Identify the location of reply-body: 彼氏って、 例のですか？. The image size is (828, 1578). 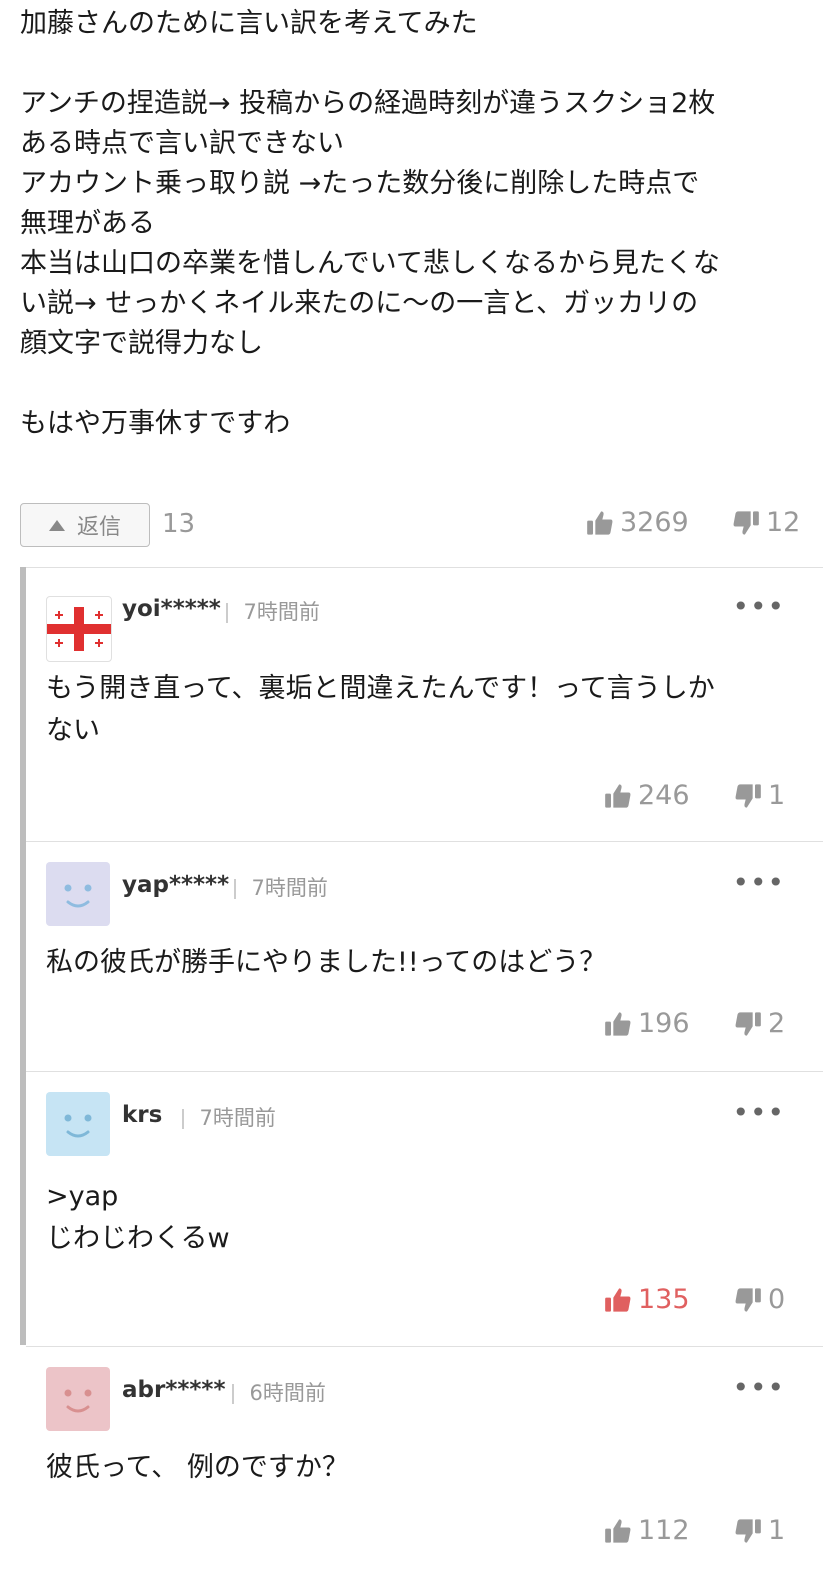
(416, 1468).